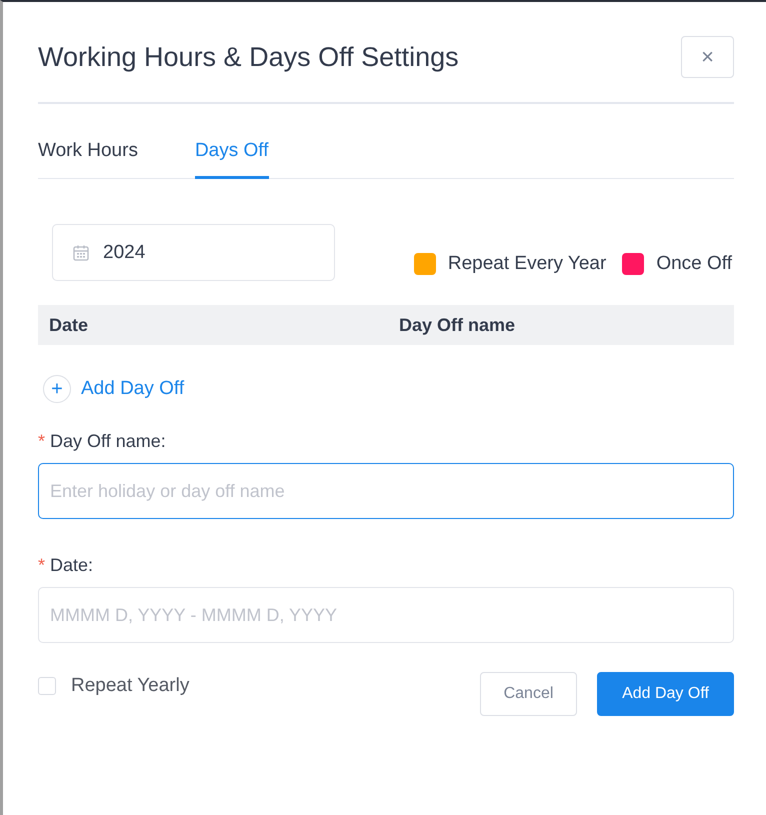 This screenshot has height=815, width=766. I want to click on add-icon: +, so click(57, 389).